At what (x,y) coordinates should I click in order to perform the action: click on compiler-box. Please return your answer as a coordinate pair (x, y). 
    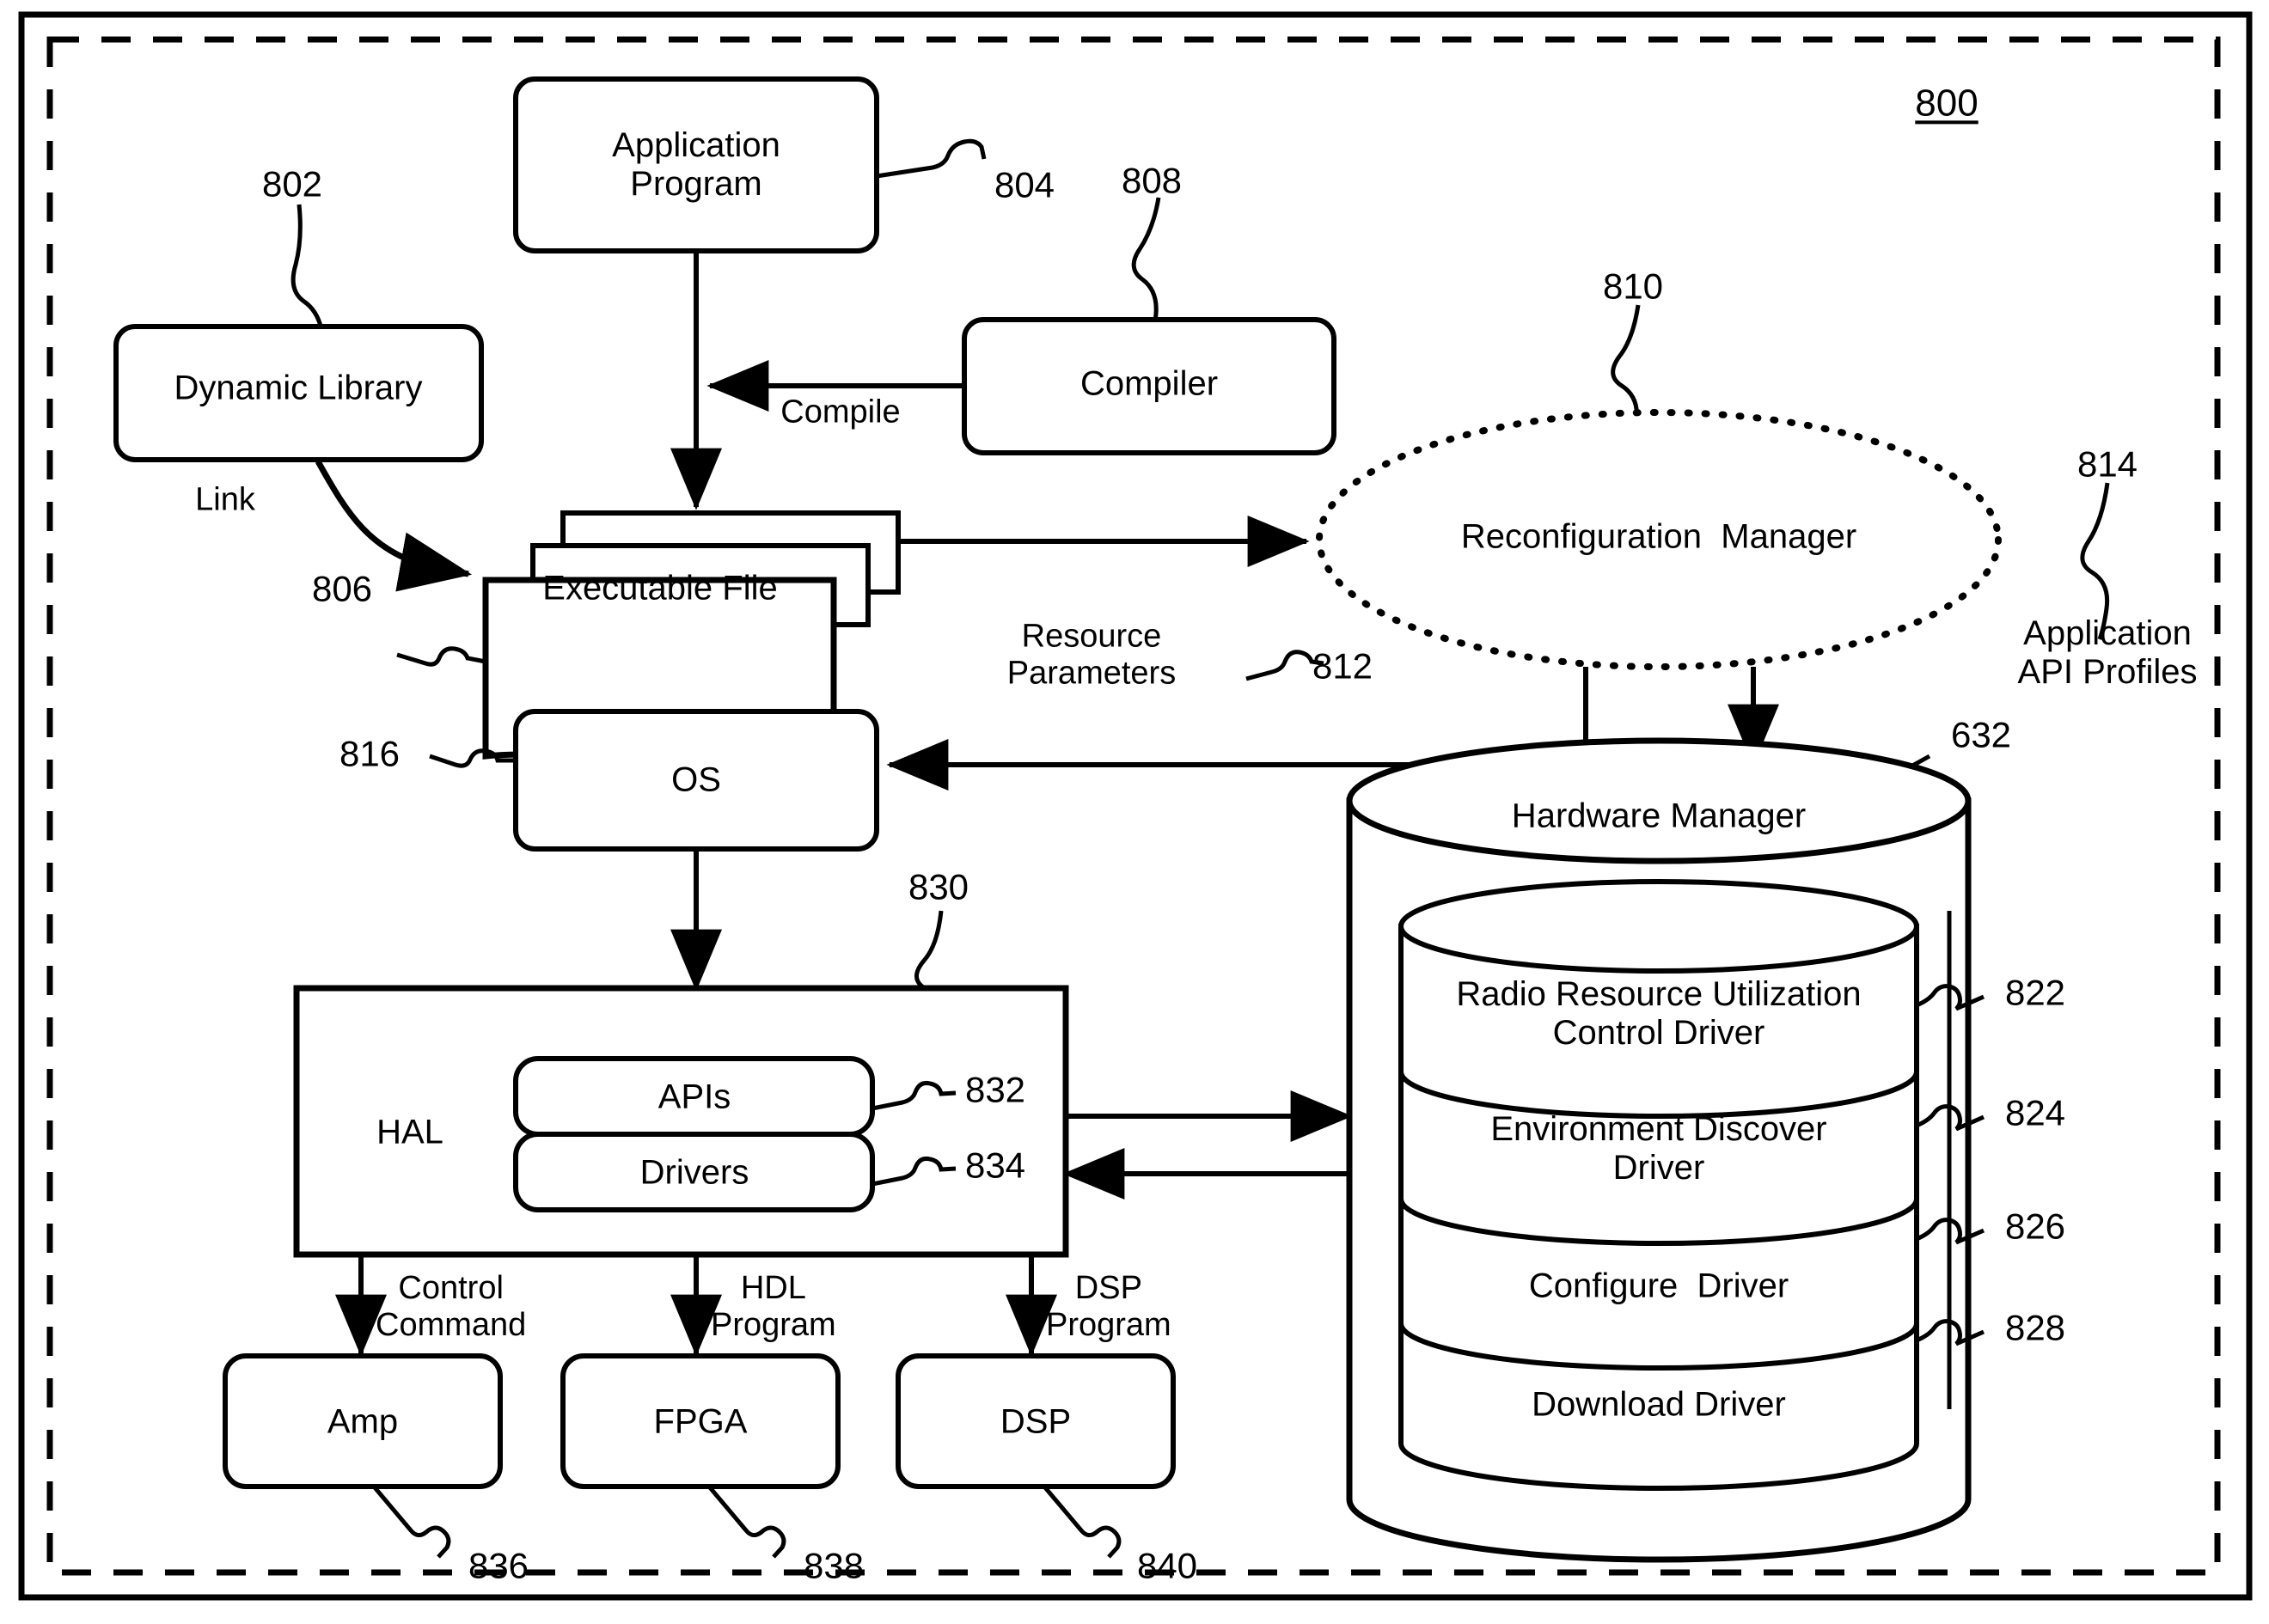
    Looking at the image, I should click on (1149, 386).